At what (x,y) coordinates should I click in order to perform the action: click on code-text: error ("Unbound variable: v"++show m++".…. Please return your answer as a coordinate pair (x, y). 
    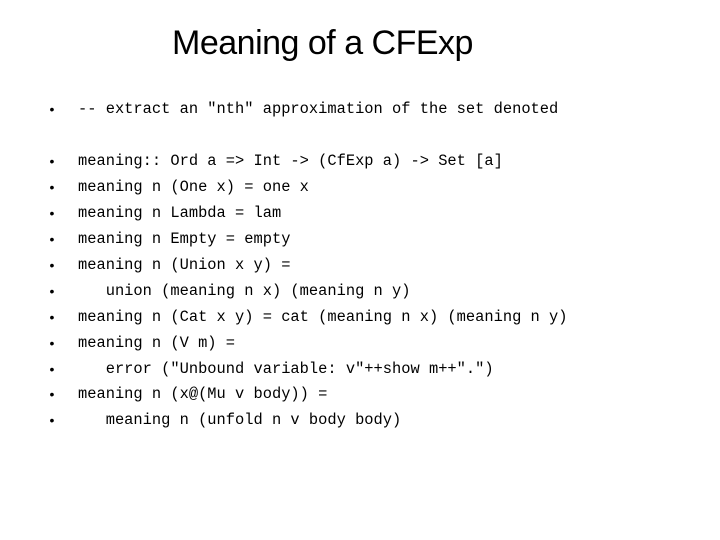
    Looking at the image, I should click on (286, 369).